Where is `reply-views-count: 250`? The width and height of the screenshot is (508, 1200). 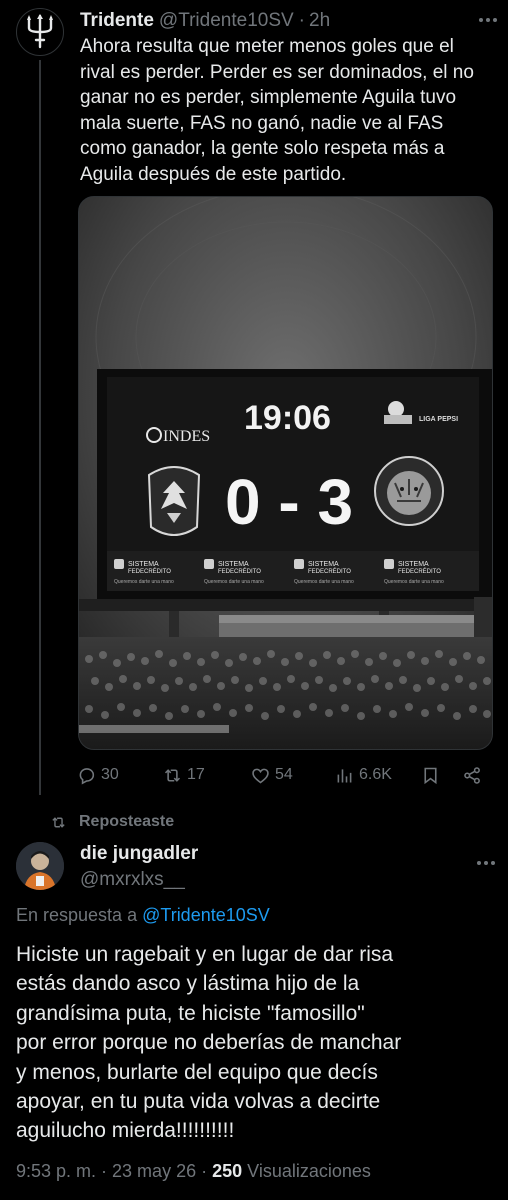
reply-views-count: 250 is located at coordinates (227, 1171).